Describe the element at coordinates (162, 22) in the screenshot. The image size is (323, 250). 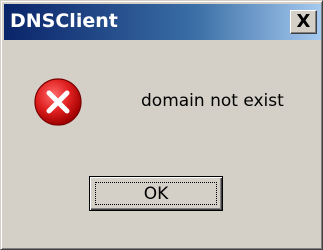
I see `title-bar: DNSClient X` at that location.